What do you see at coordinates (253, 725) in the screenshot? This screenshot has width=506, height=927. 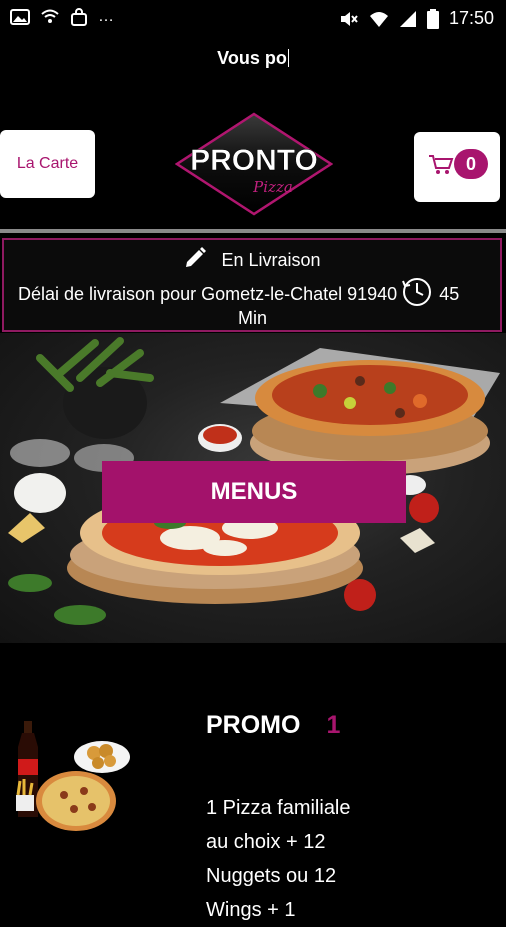 I see `promo-title: PROMO` at bounding box center [253, 725].